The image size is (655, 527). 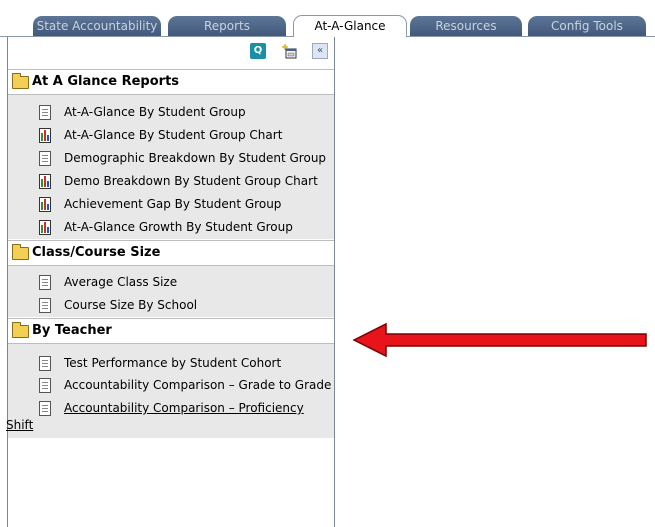 I want to click on report-item-growth: At-A-Glance Growth By Student Group, so click(x=171, y=227).